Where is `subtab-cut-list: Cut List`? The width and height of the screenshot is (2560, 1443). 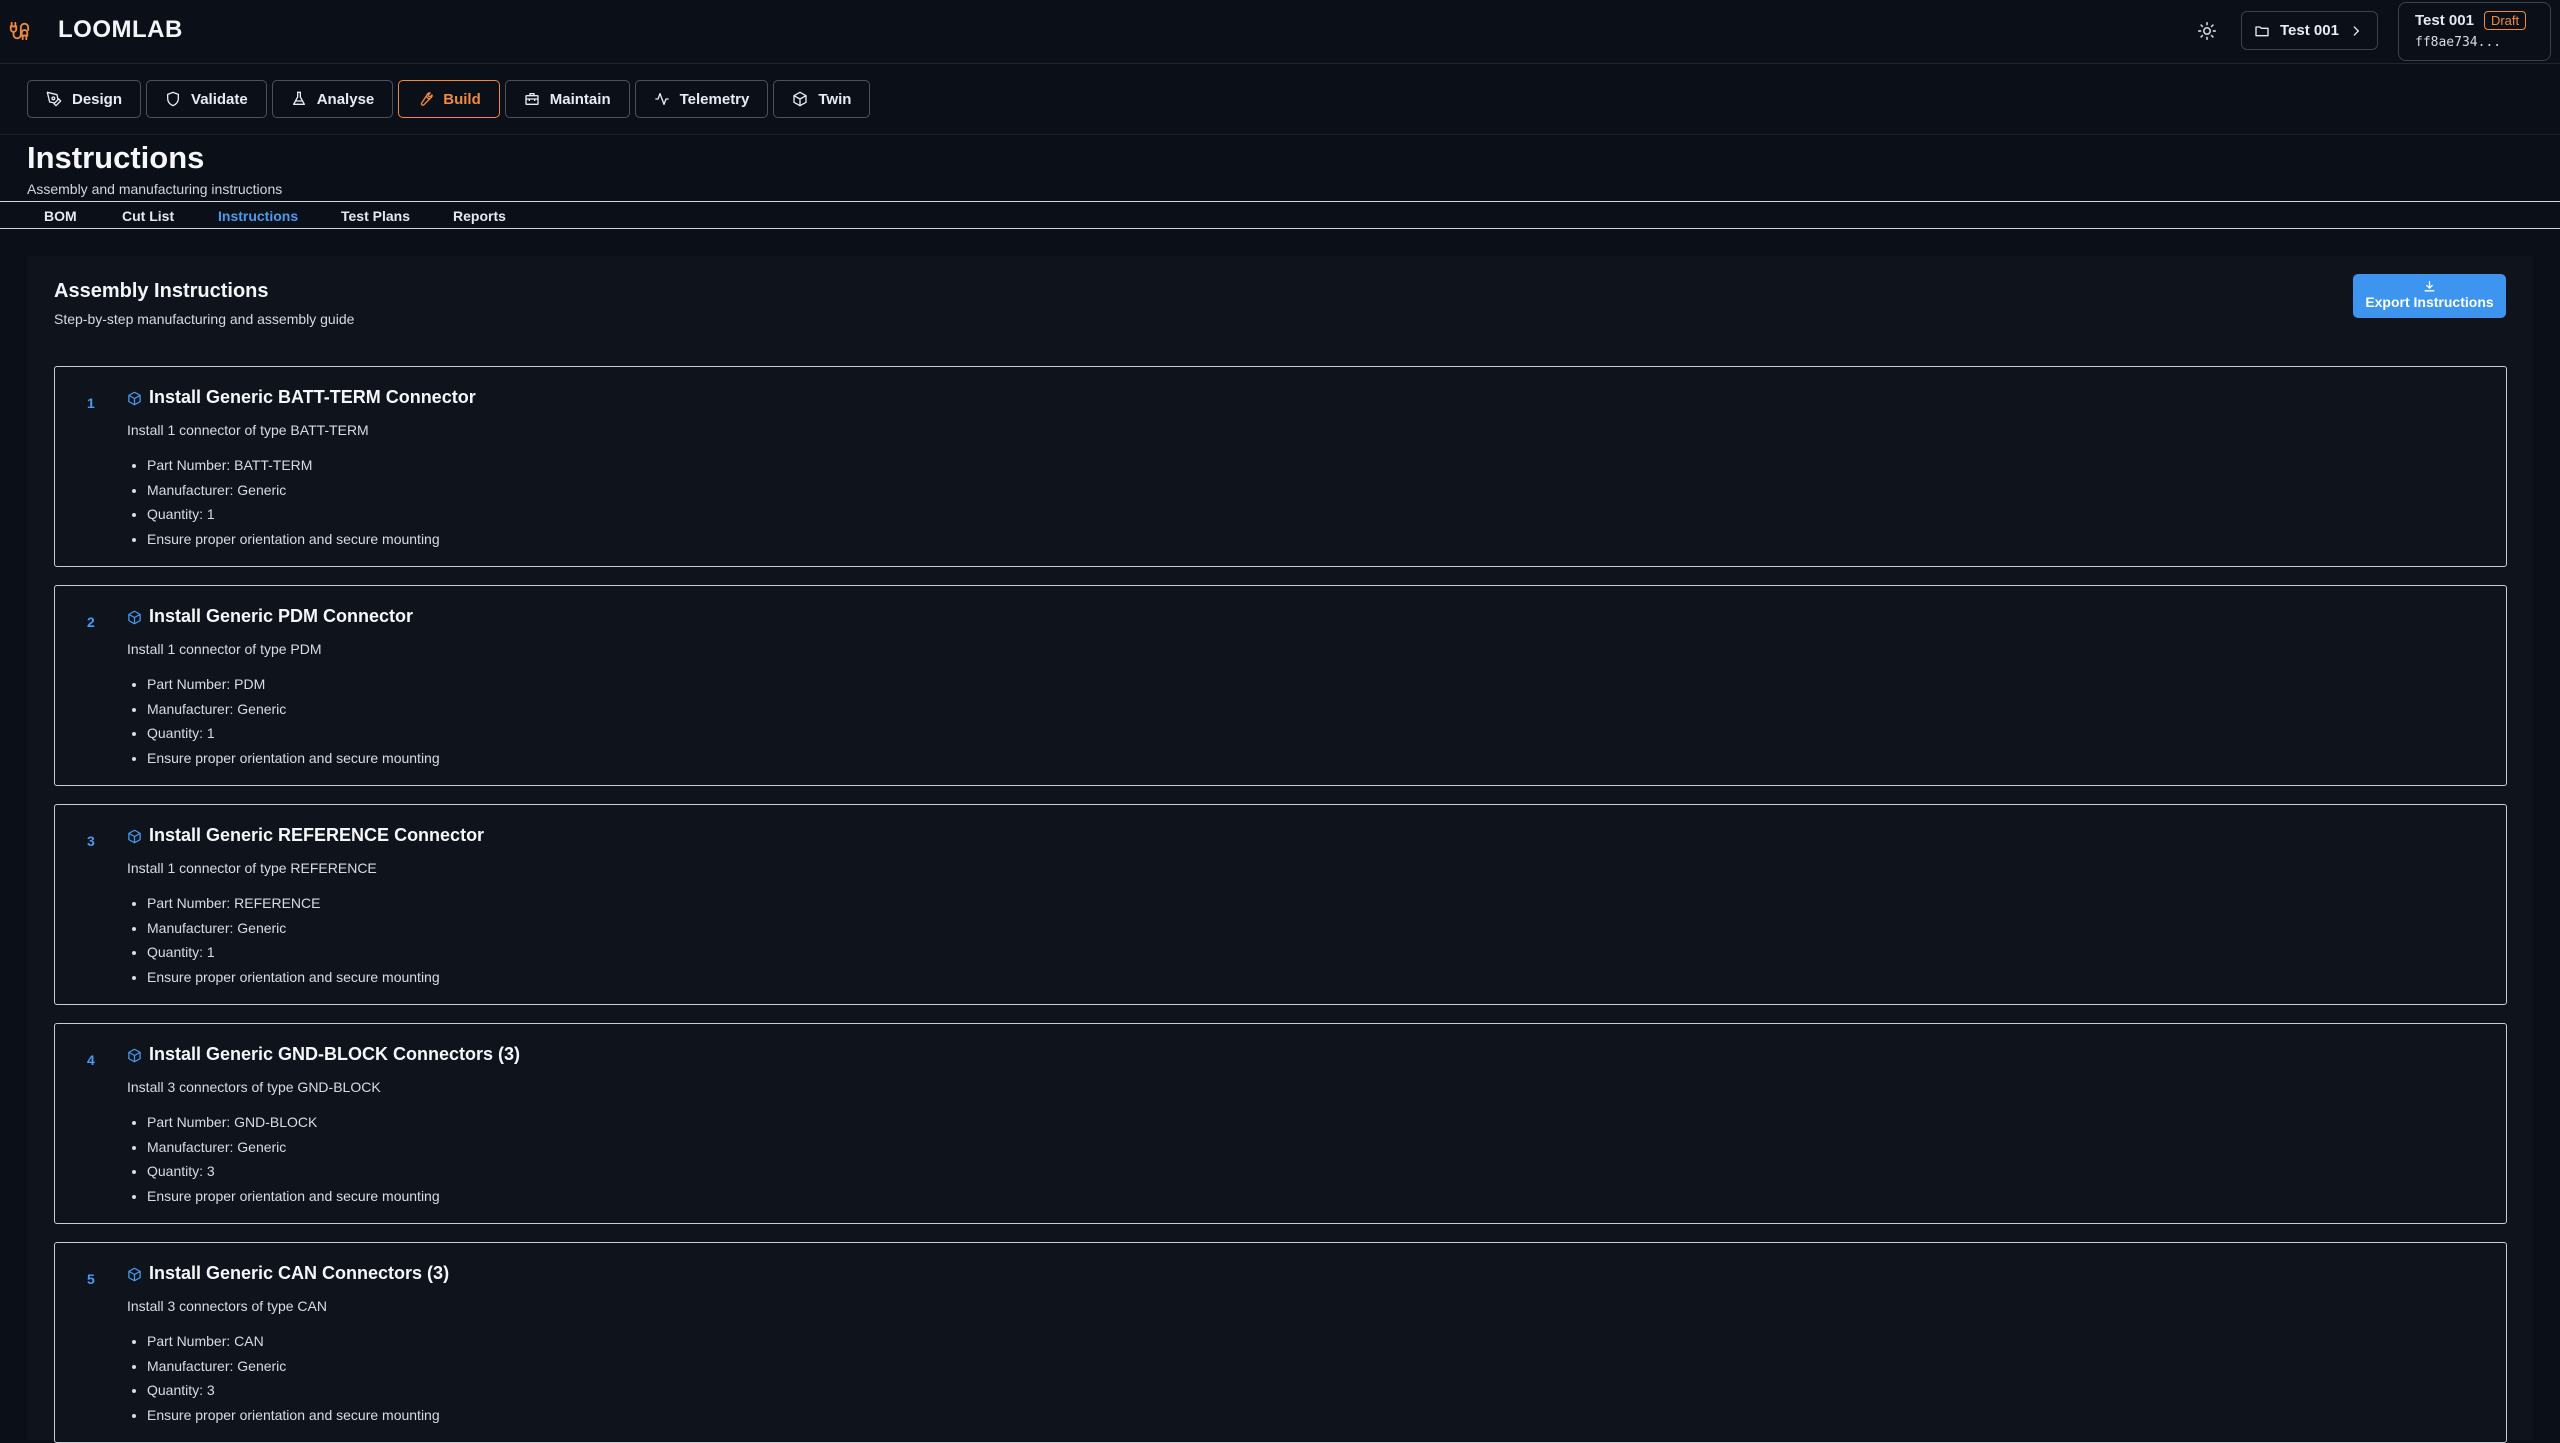
subtab-cut-list: Cut List is located at coordinates (148, 216).